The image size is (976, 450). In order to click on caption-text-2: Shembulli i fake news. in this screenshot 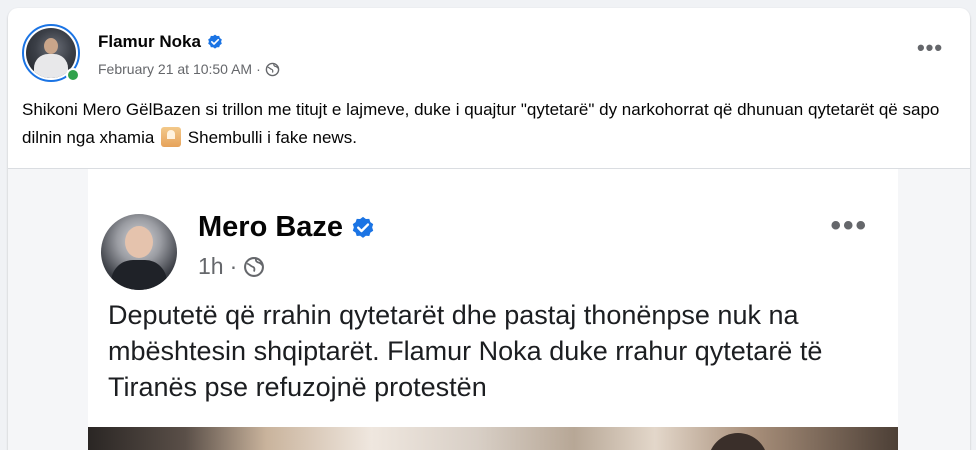, I will do `click(272, 137)`.